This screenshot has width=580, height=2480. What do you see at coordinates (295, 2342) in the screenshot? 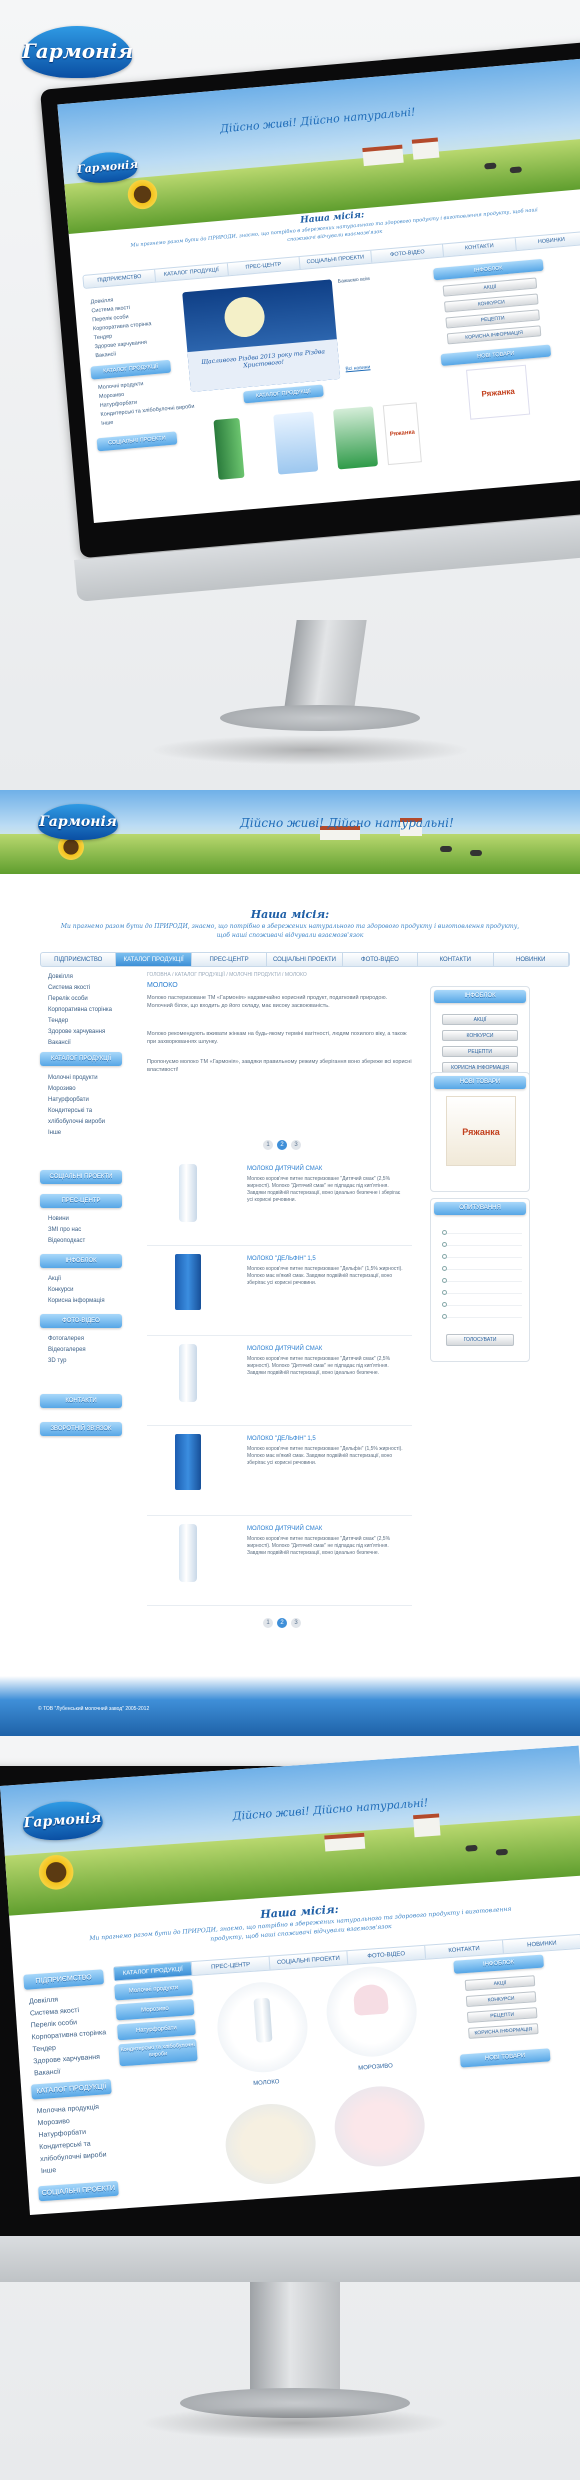
I see `monitor-stand` at bounding box center [295, 2342].